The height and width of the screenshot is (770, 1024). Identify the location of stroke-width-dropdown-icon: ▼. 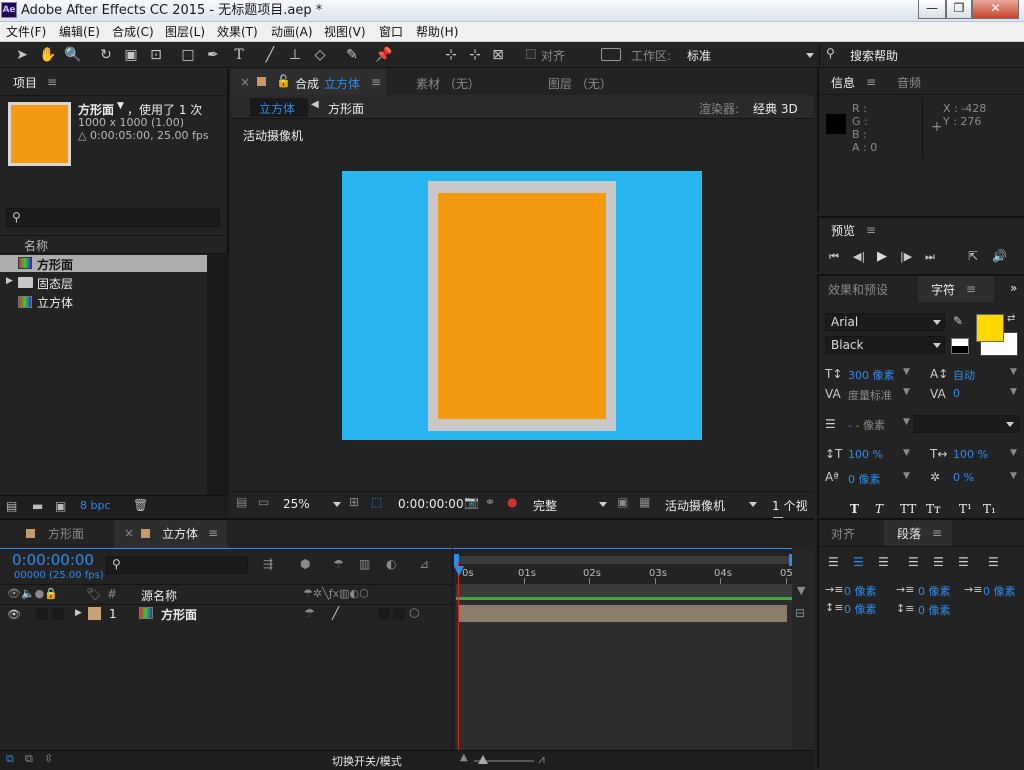
(906, 422).